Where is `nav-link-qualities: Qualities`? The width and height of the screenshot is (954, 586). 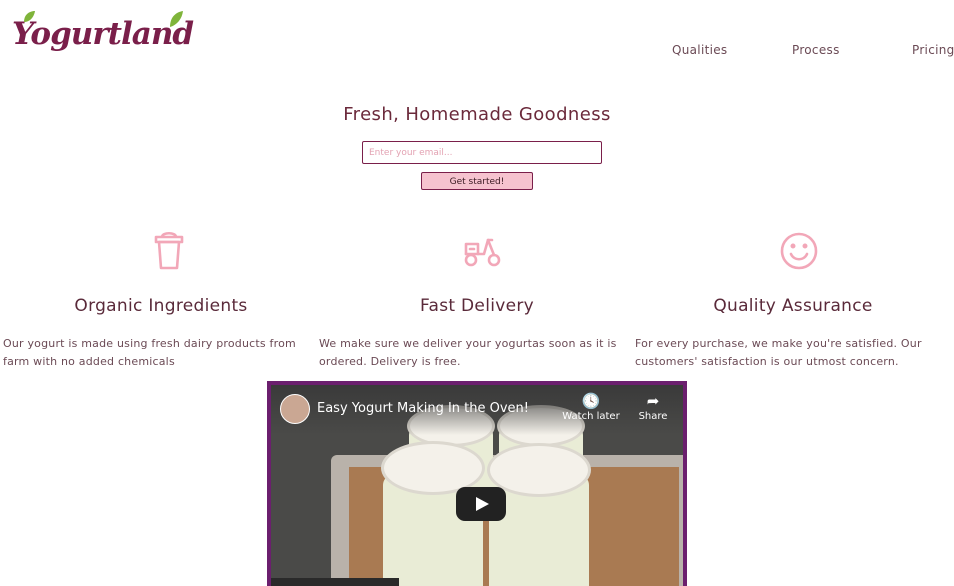
nav-link-qualities: Qualities is located at coordinates (699, 50).